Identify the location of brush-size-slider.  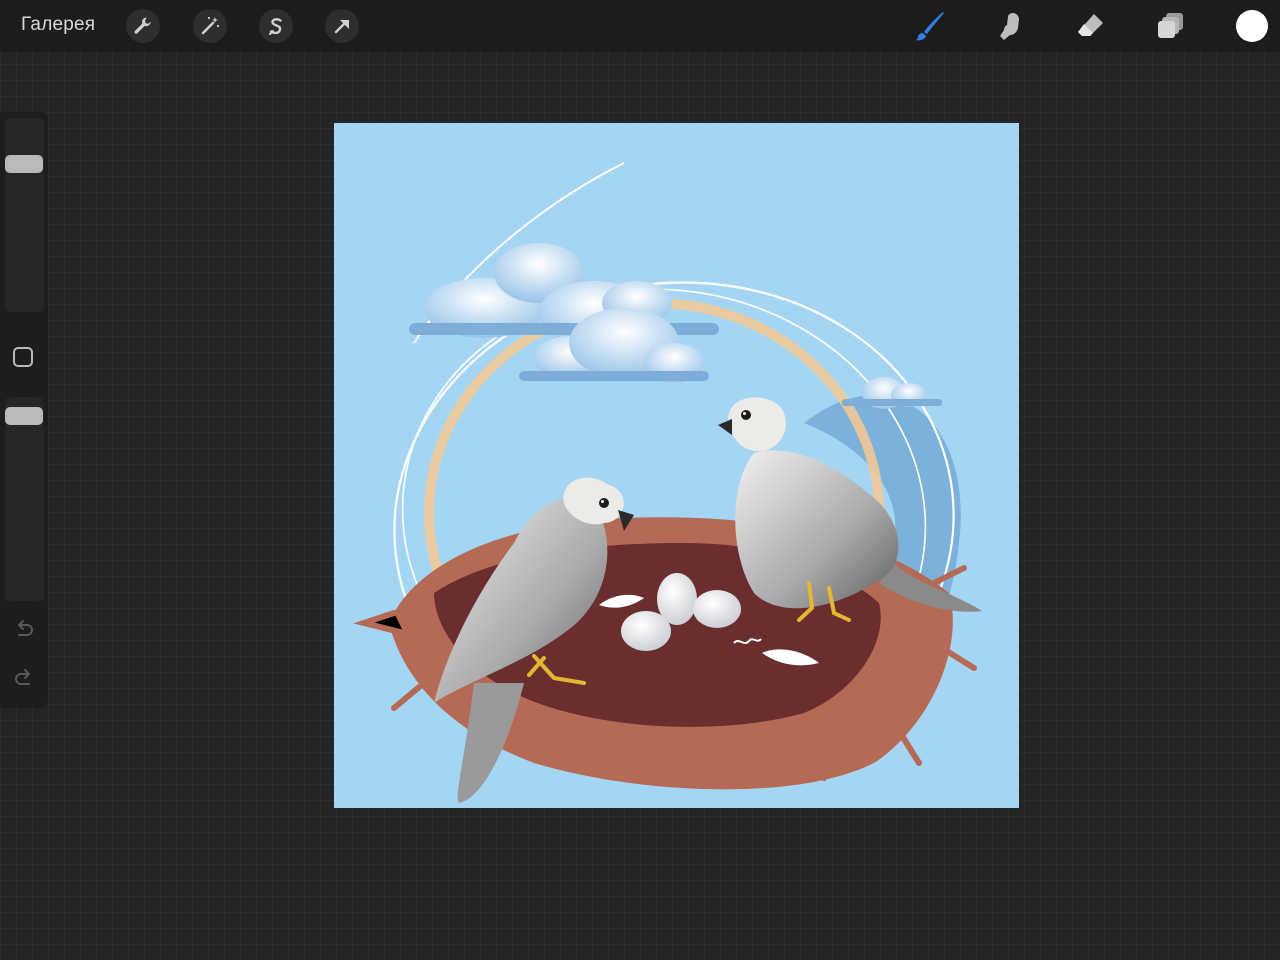
(24, 215).